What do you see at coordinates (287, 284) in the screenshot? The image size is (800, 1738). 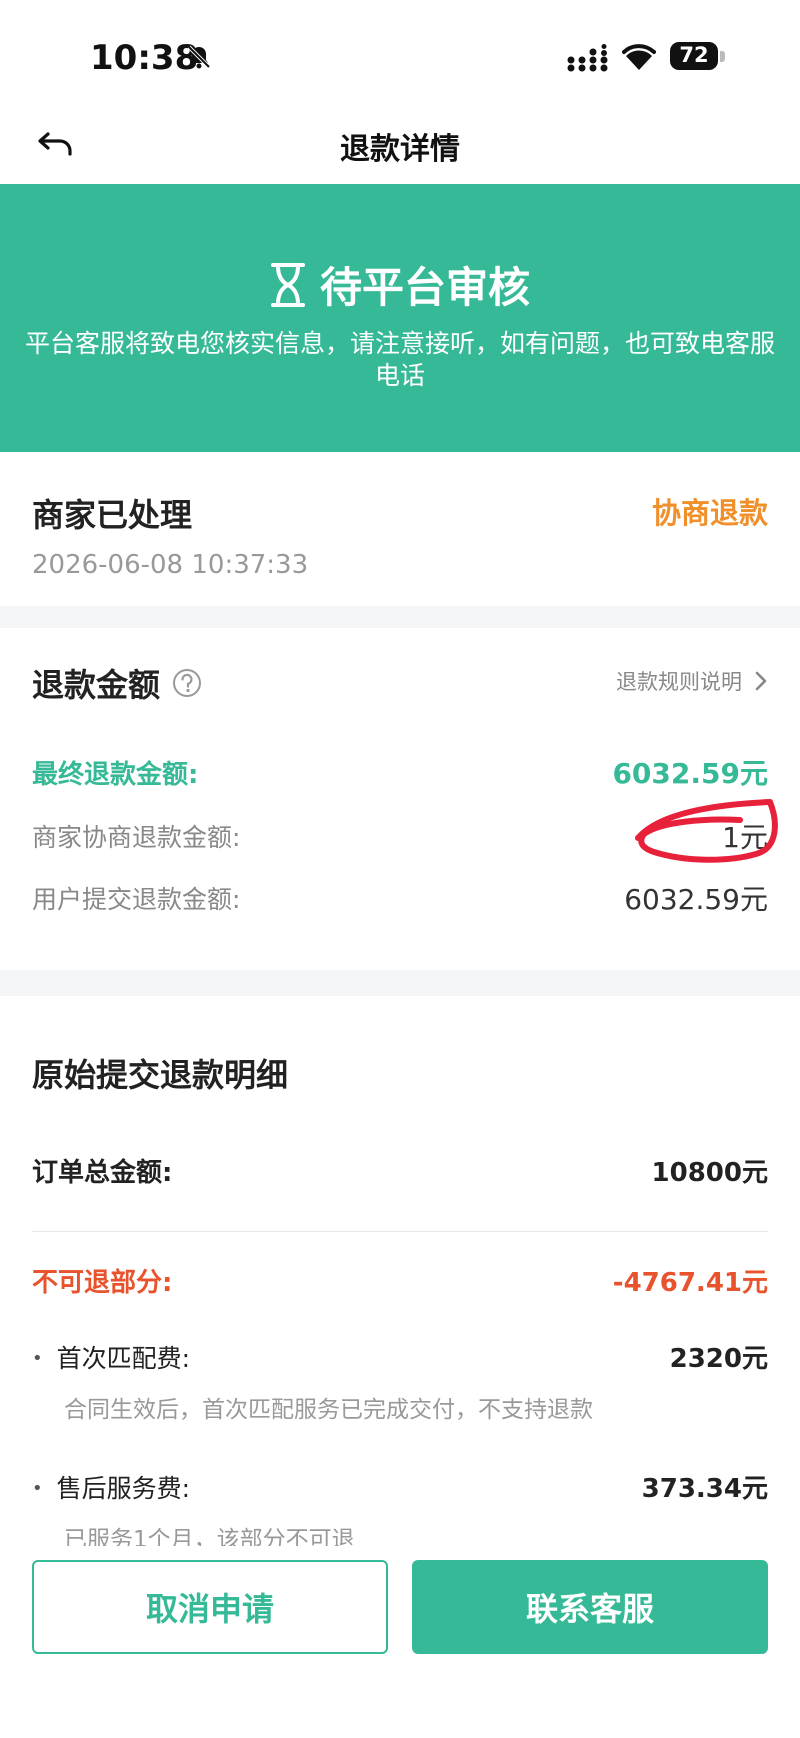 I see `hourglass-icon` at bounding box center [287, 284].